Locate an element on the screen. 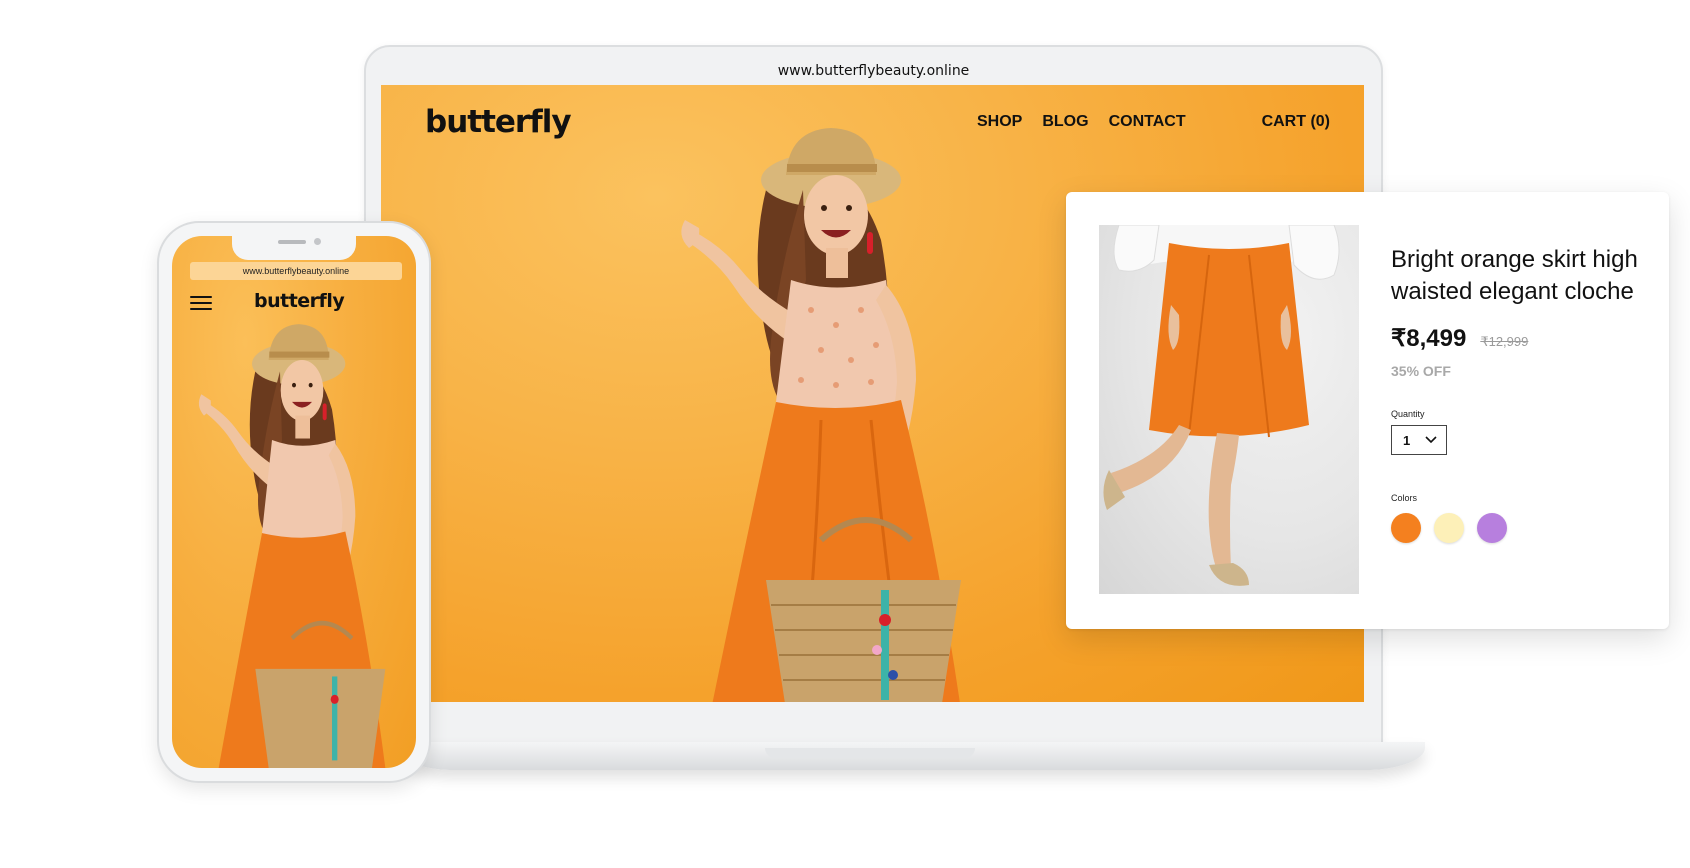 This screenshot has width=1690, height=868. quantity-select: 1 is located at coordinates (1419, 440).